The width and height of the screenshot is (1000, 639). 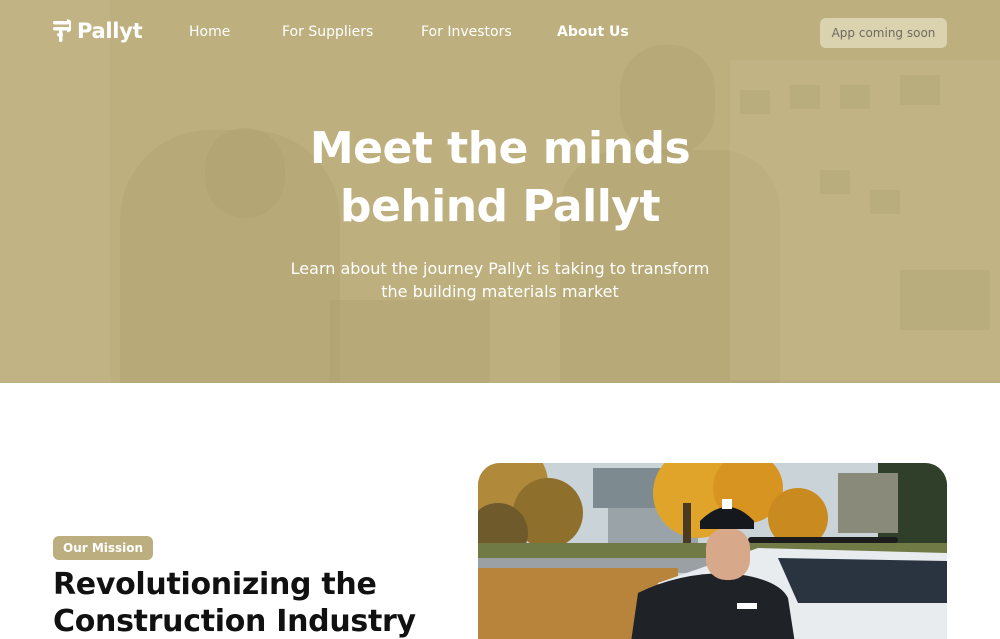 I want to click on nav-for-suppliers: For Suppliers, so click(x=327, y=32).